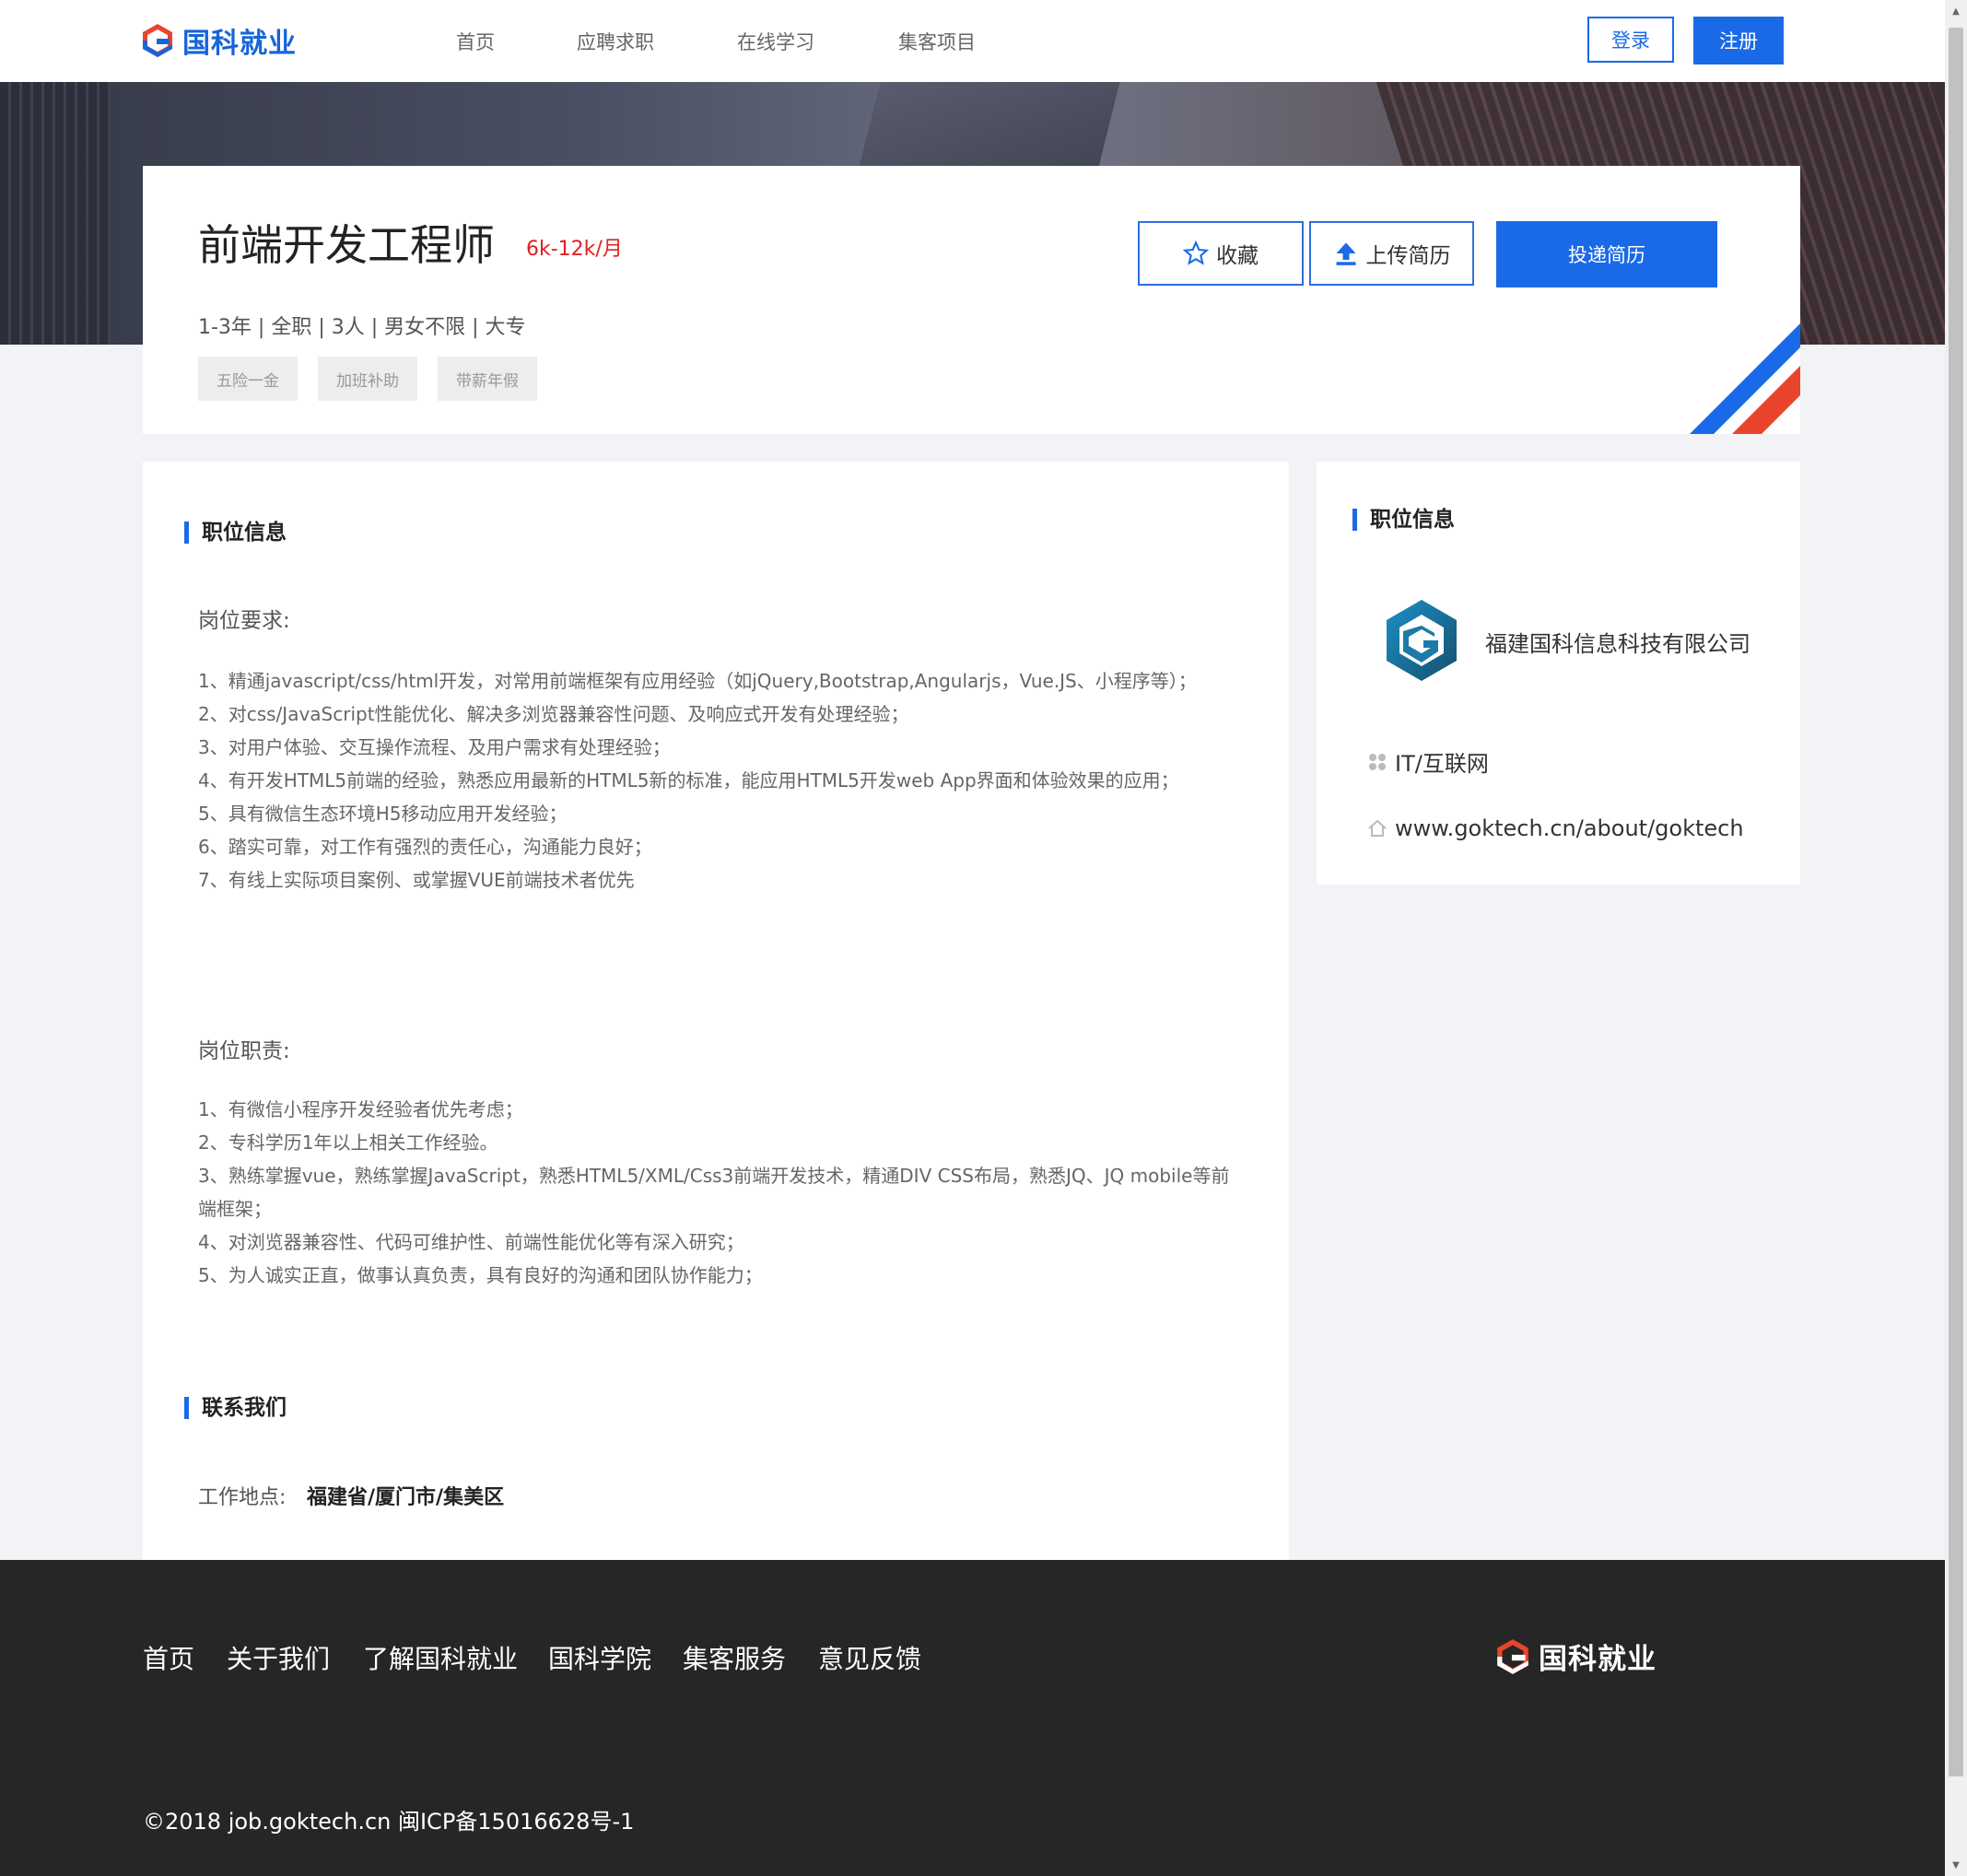 The height and width of the screenshot is (1876, 1967). Describe the element at coordinates (1745, 378) in the screenshot. I see `corner-stripes-decoration` at that location.